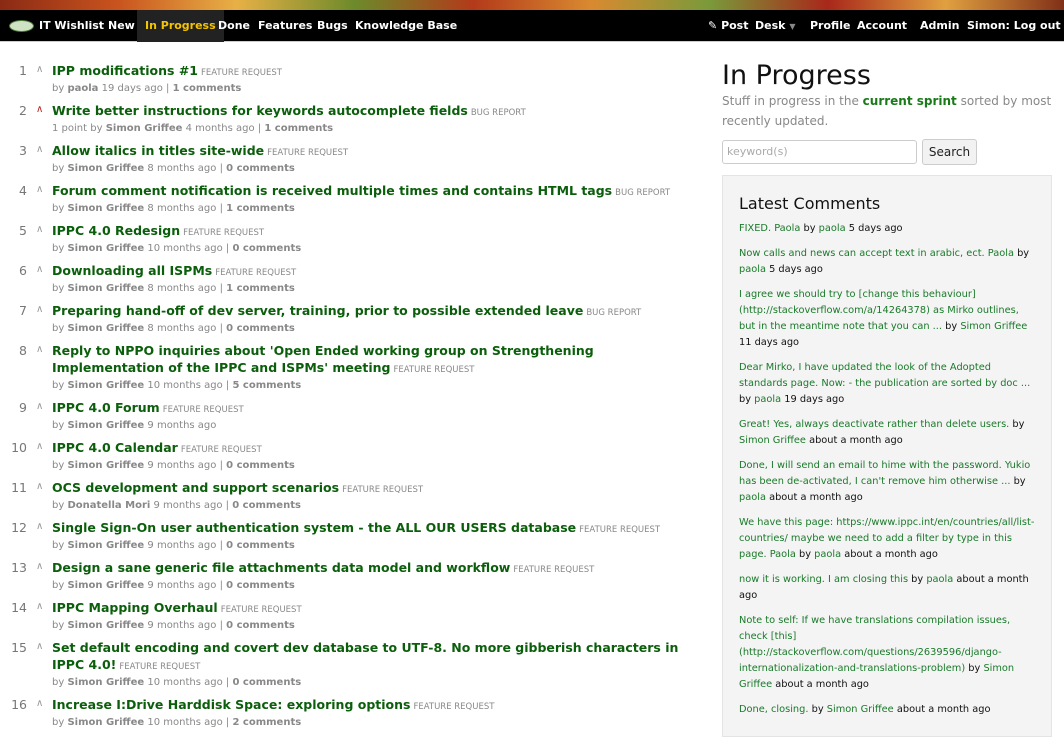 The width and height of the screenshot is (1064, 737). Describe the element at coordinates (121, 26) in the screenshot. I see `nav-new: New` at that location.